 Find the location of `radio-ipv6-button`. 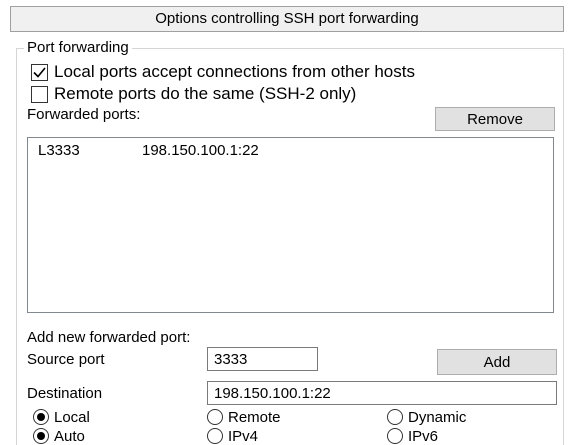

radio-ipv6-button is located at coordinates (395, 436).